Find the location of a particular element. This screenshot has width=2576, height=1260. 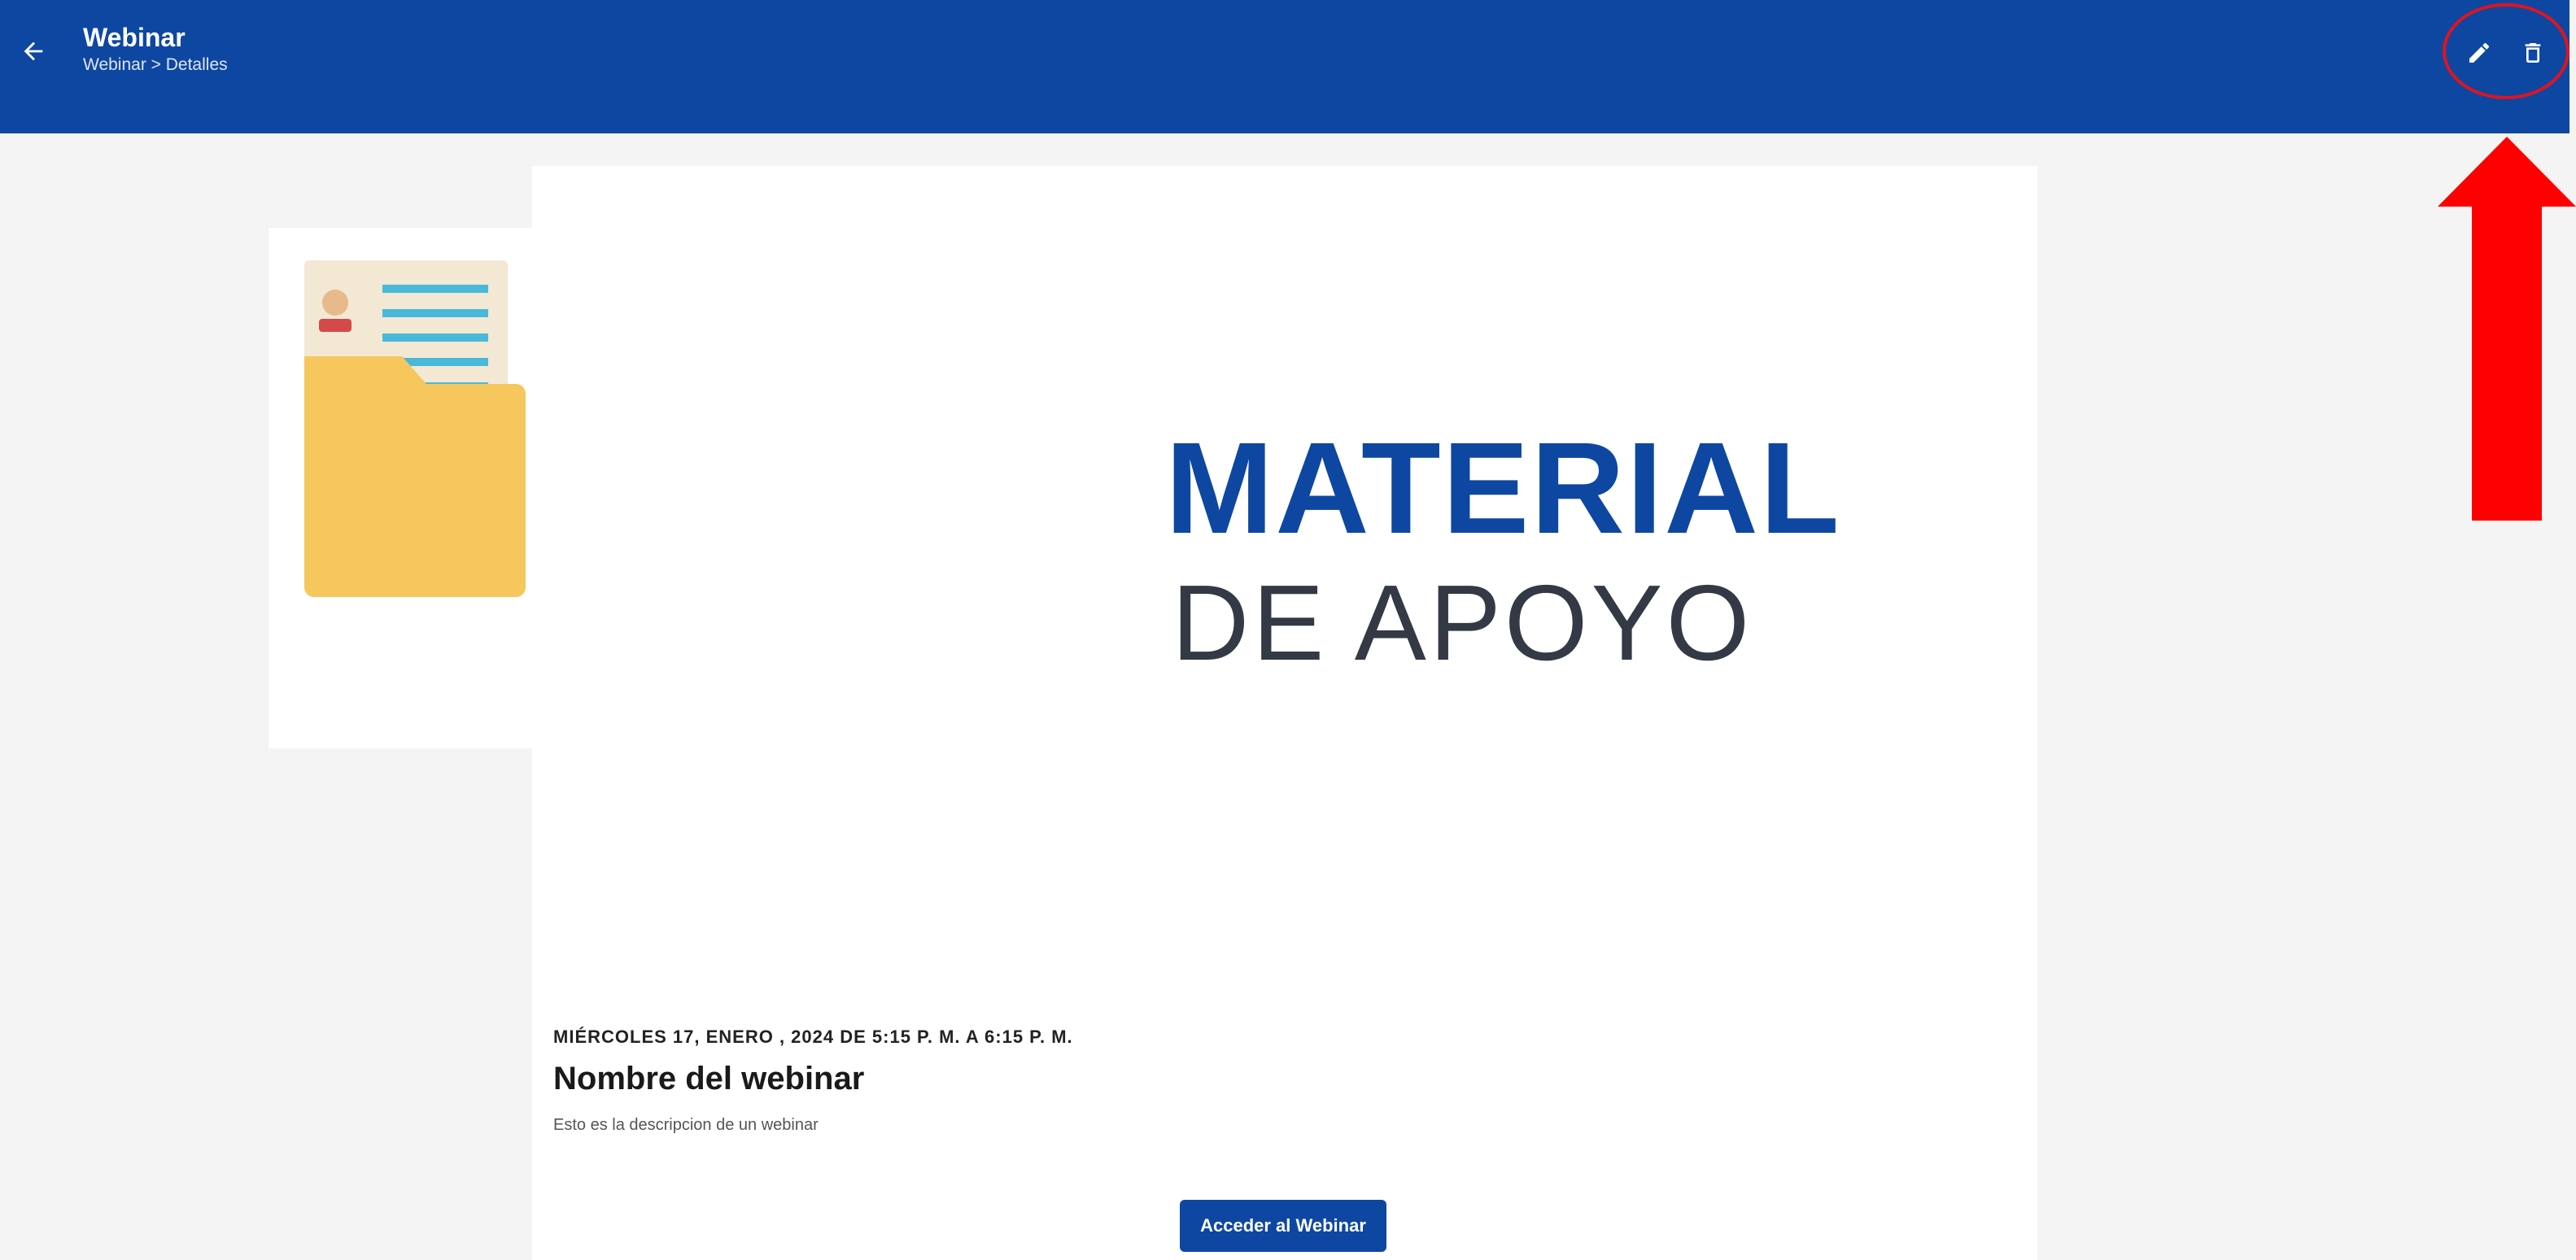

join-webinar-button: Acceder al Webinar is located at coordinates (1283, 1226).